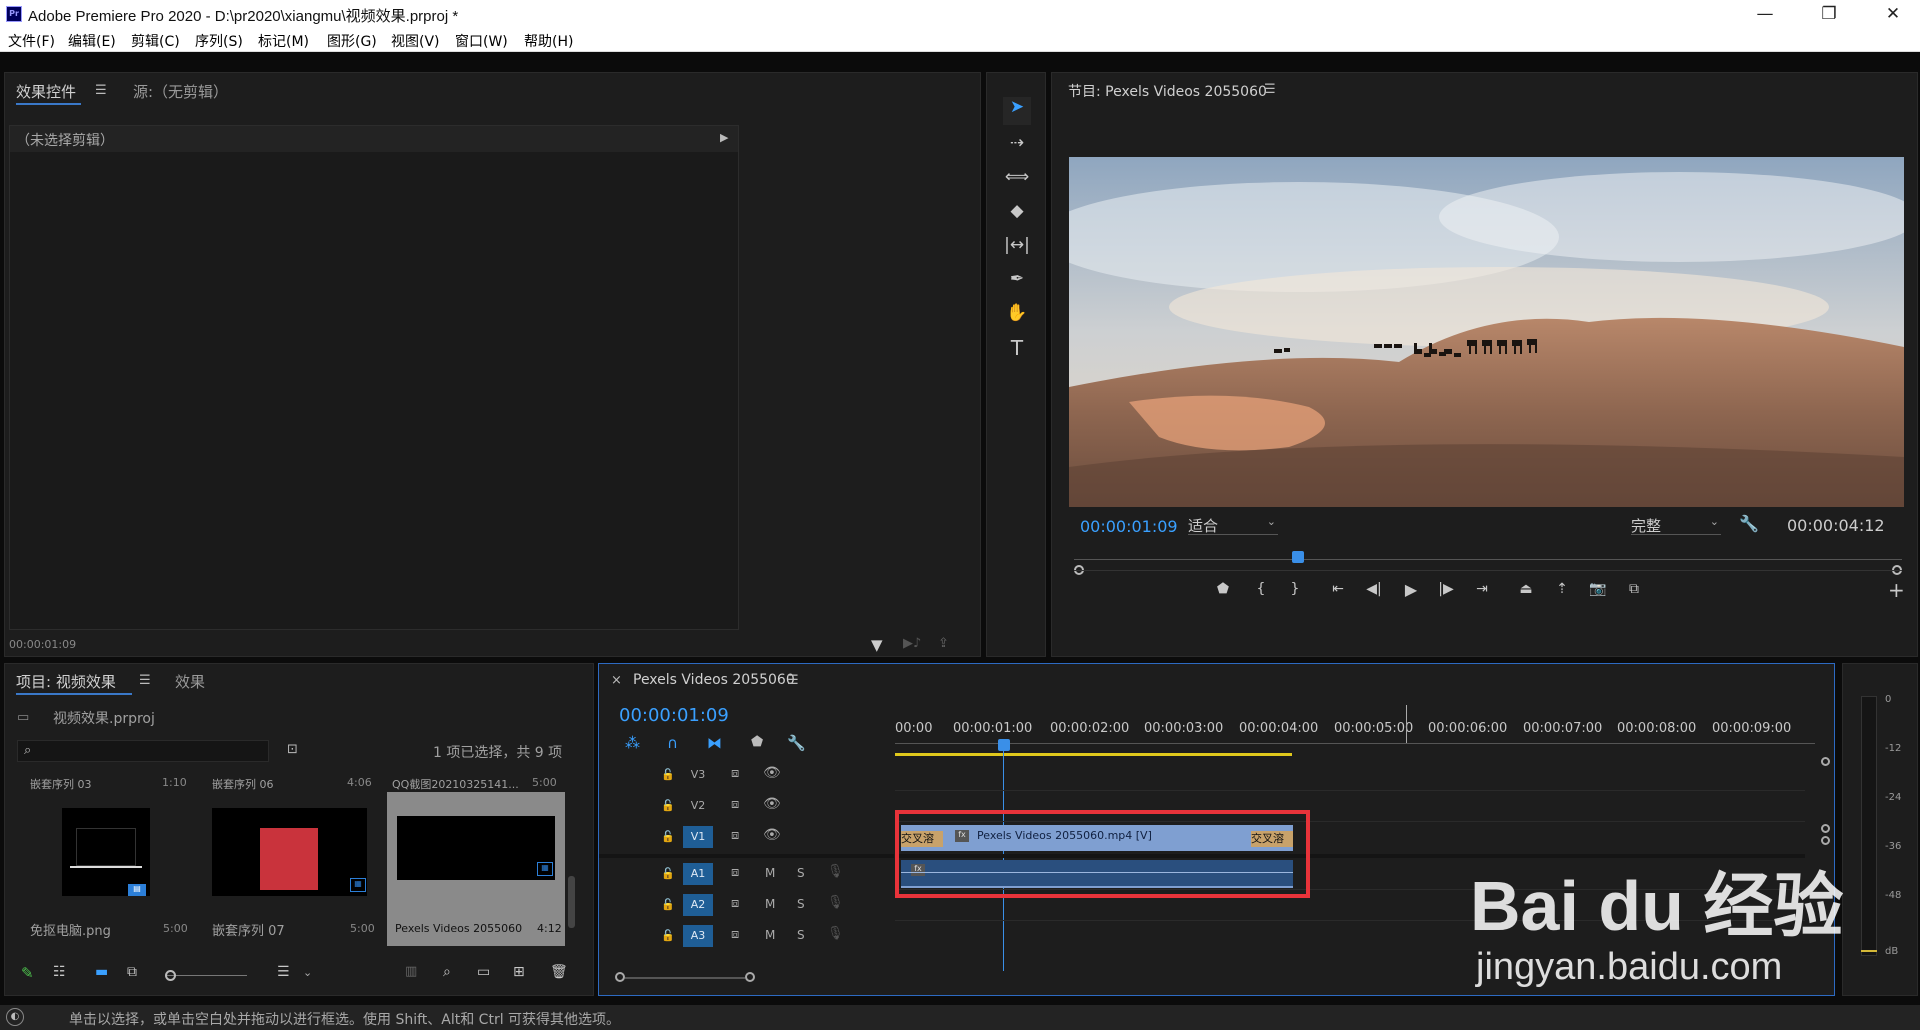 This screenshot has height=1030, width=1920. What do you see at coordinates (59, 972) in the screenshot?
I see `list-view-icon: ☷` at bounding box center [59, 972].